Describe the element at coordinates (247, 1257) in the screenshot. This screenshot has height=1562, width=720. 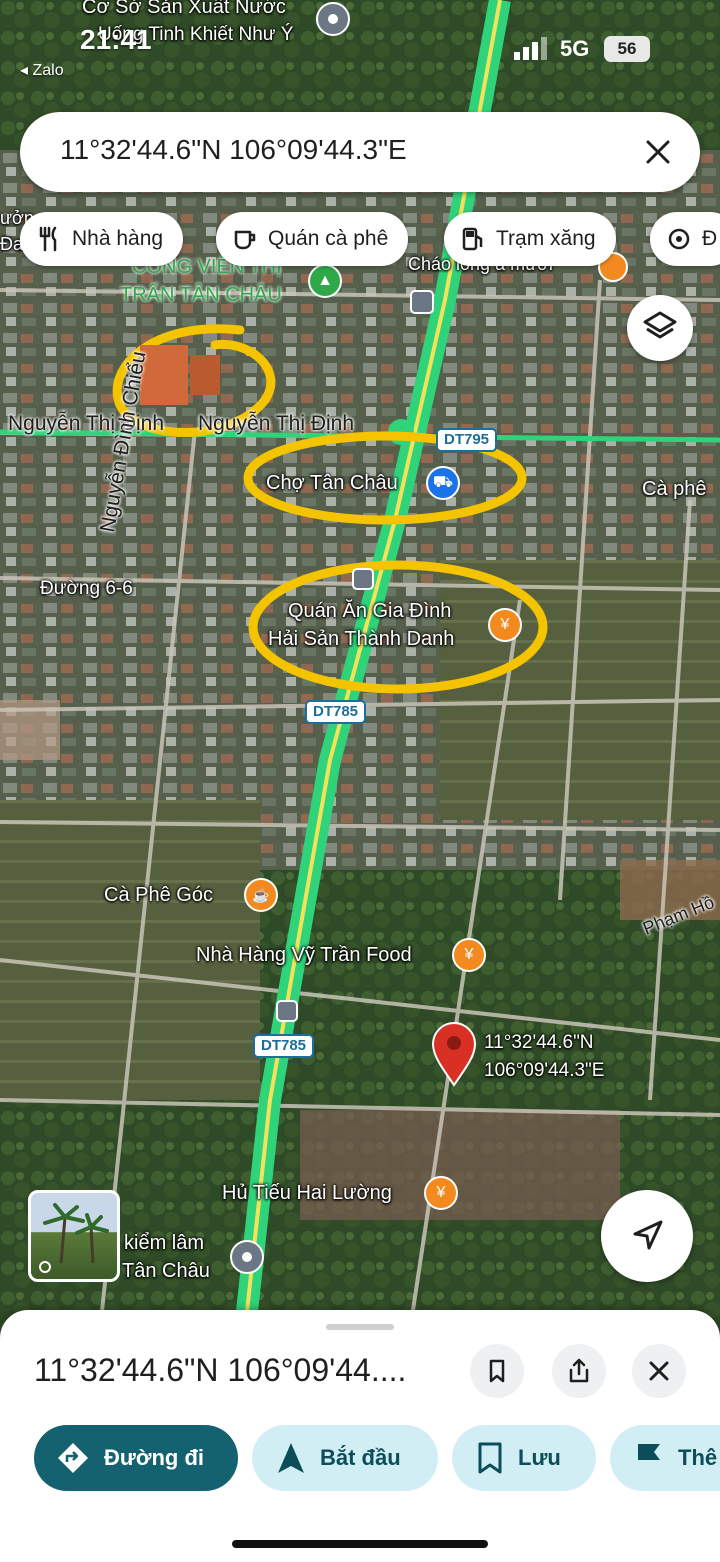
I see `place-marker-icon` at that location.